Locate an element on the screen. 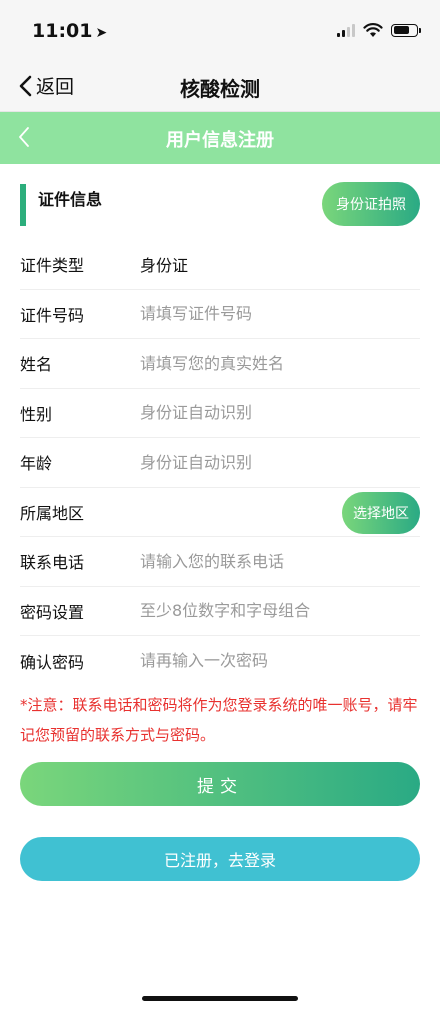 This screenshot has width=440, height=1014. status-icons is located at coordinates (379, 30).